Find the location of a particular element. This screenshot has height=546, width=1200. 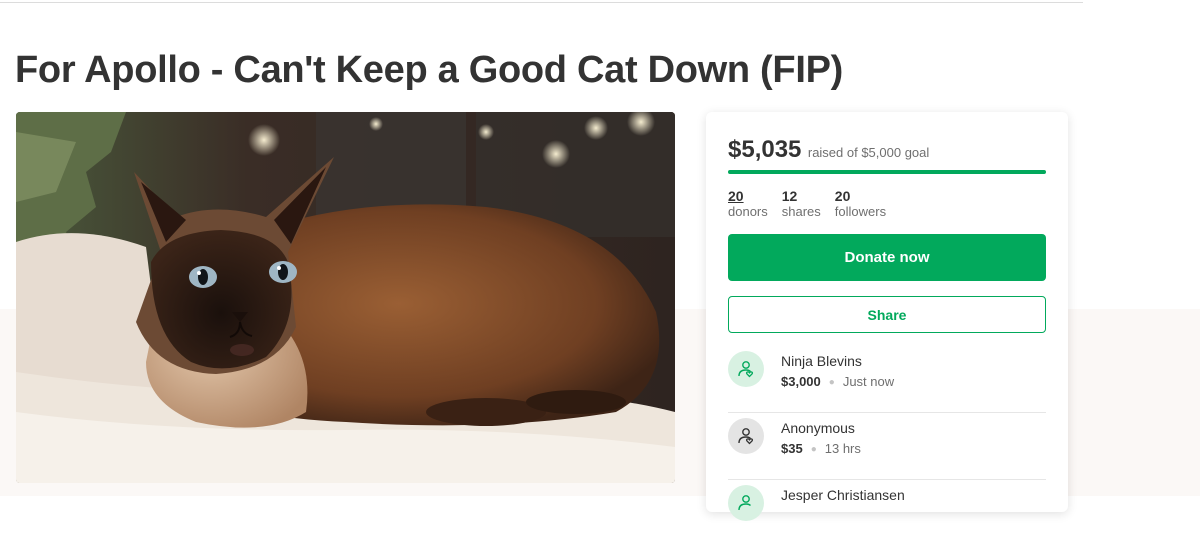

raised-amount: $5,035 is located at coordinates (765, 149).